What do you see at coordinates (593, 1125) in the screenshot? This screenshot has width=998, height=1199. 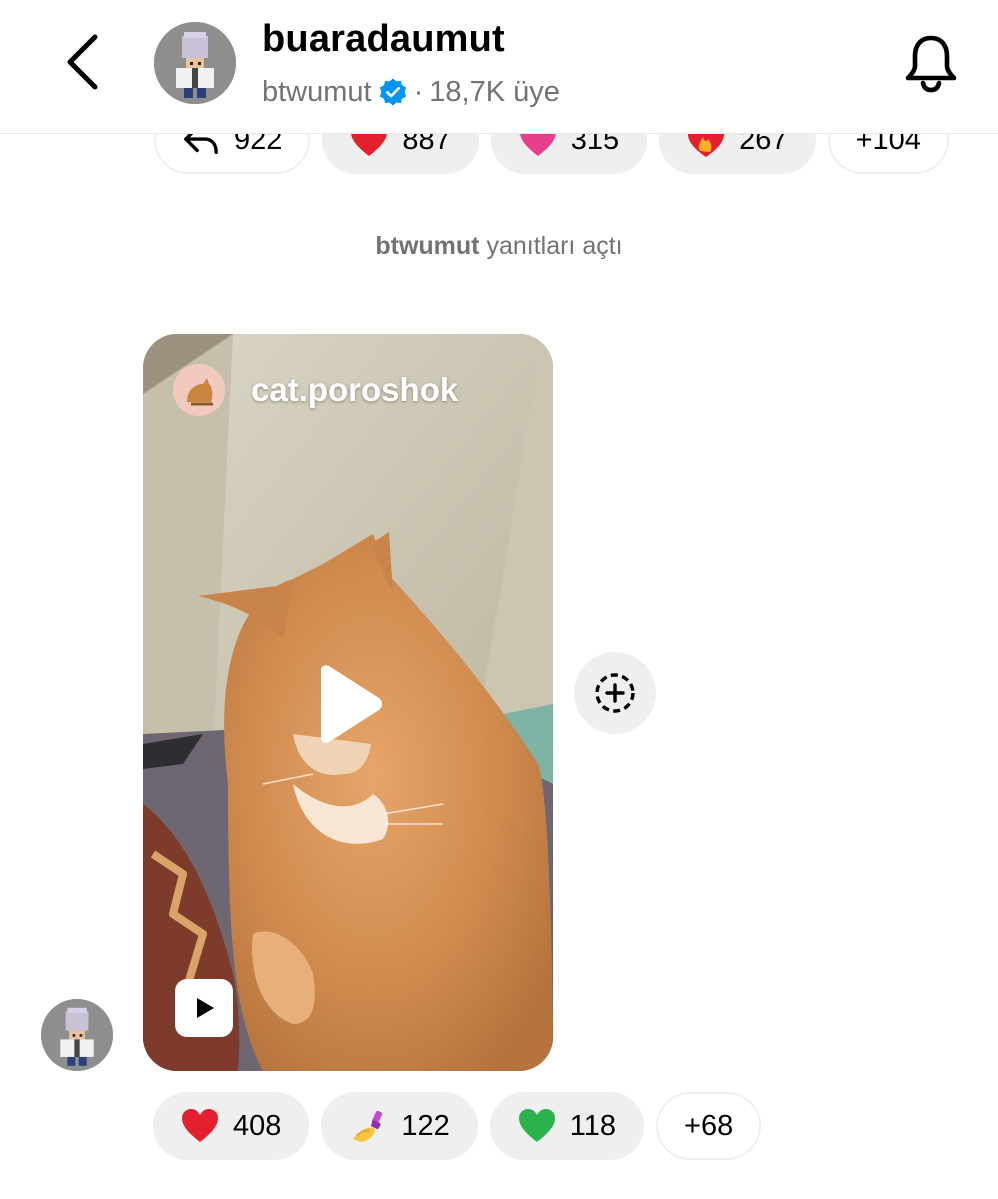 I see `reaction-count: 118` at bounding box center [593, 1125].